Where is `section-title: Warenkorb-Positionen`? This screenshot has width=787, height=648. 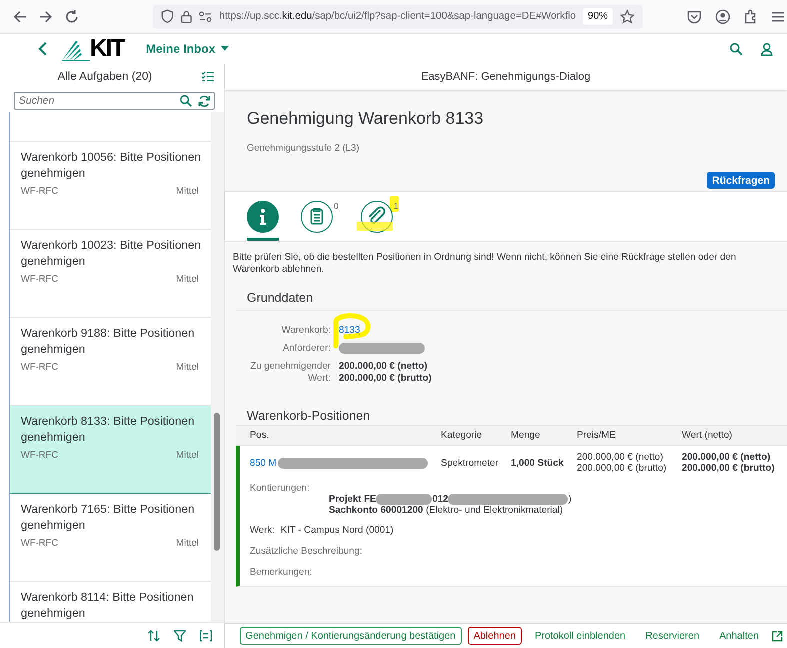
section-title: Warenkorb-Positionen is located at coordinates (309, 416).